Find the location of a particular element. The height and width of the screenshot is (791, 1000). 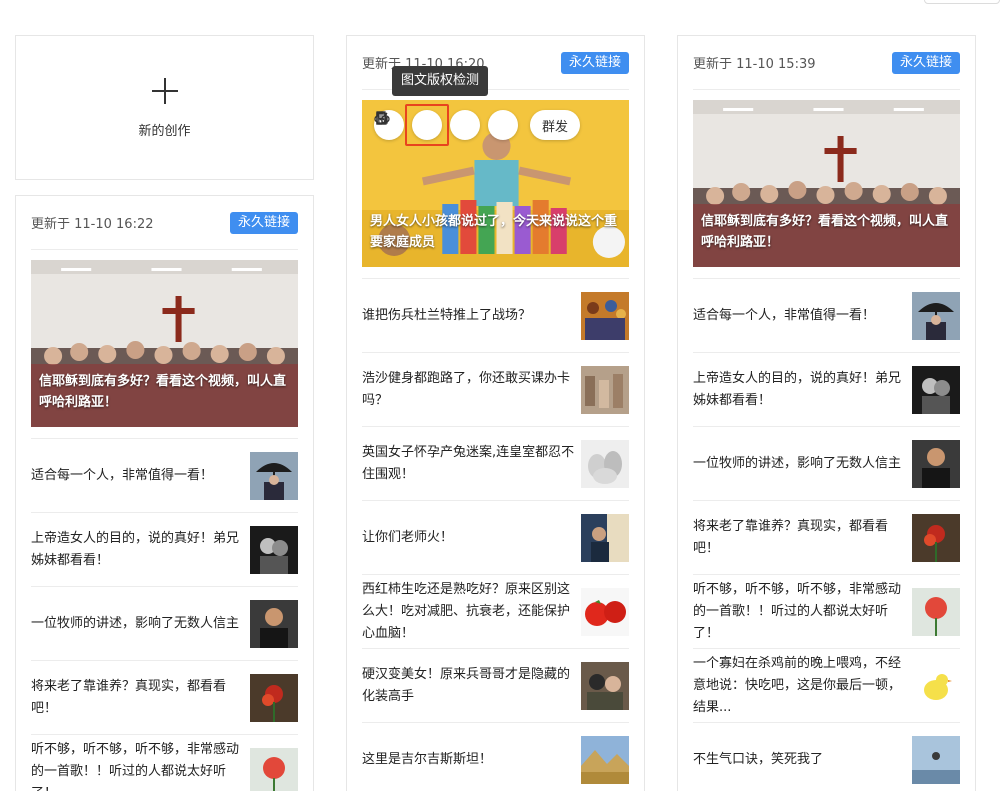

list-item: 硬汉变美女！原来兵哥哥才是隐藏的化装高手 is located at coordinates (495, 686).